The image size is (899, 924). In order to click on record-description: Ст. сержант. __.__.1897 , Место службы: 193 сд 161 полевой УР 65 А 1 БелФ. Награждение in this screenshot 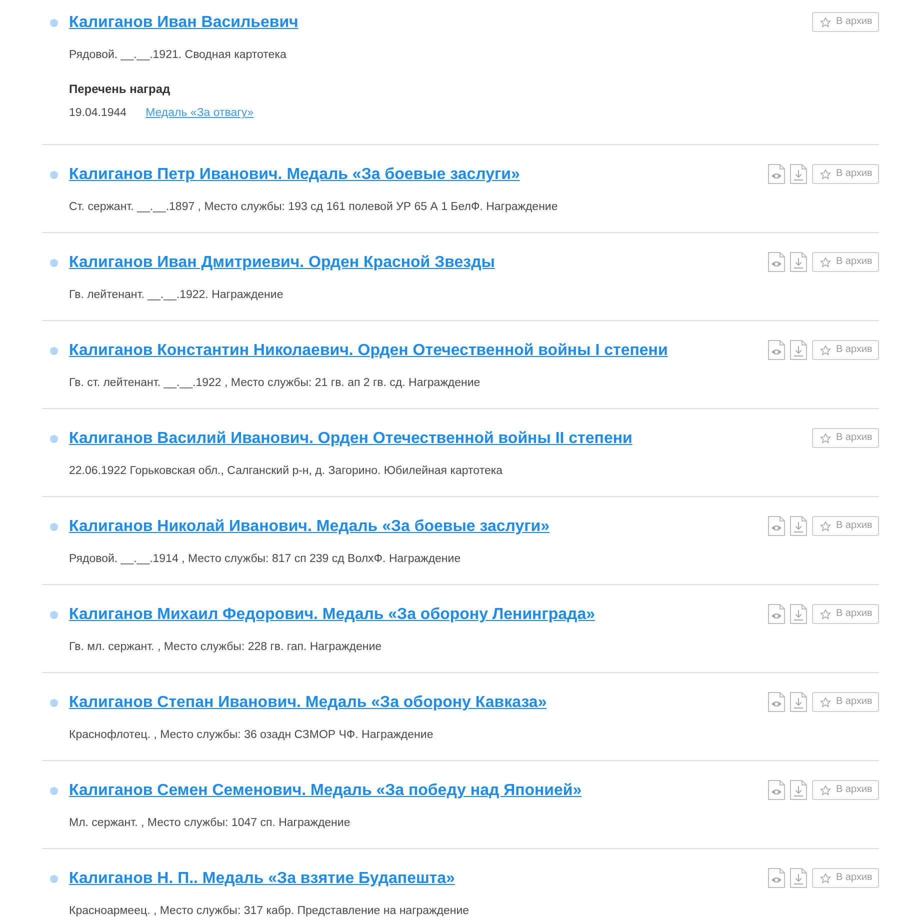, I will do `click(313, 207)`.